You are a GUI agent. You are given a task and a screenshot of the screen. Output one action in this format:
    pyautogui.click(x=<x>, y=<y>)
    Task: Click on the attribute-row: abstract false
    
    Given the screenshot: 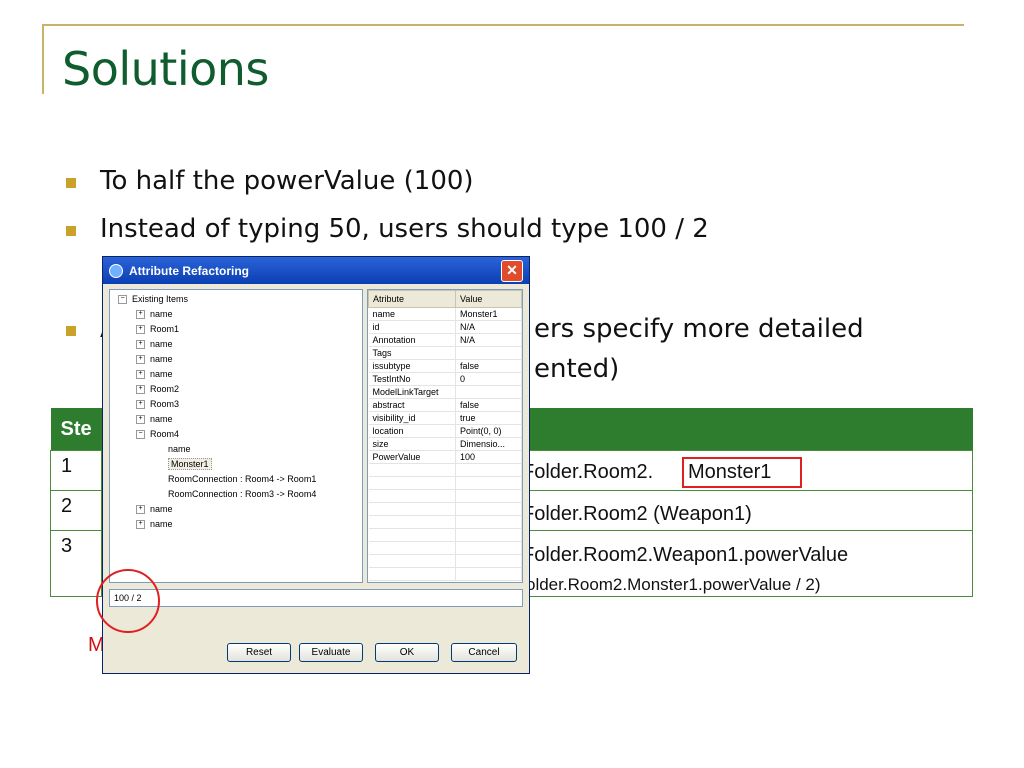 What is the action you would take?
    pyautogui.click(x=445, y=405)
    